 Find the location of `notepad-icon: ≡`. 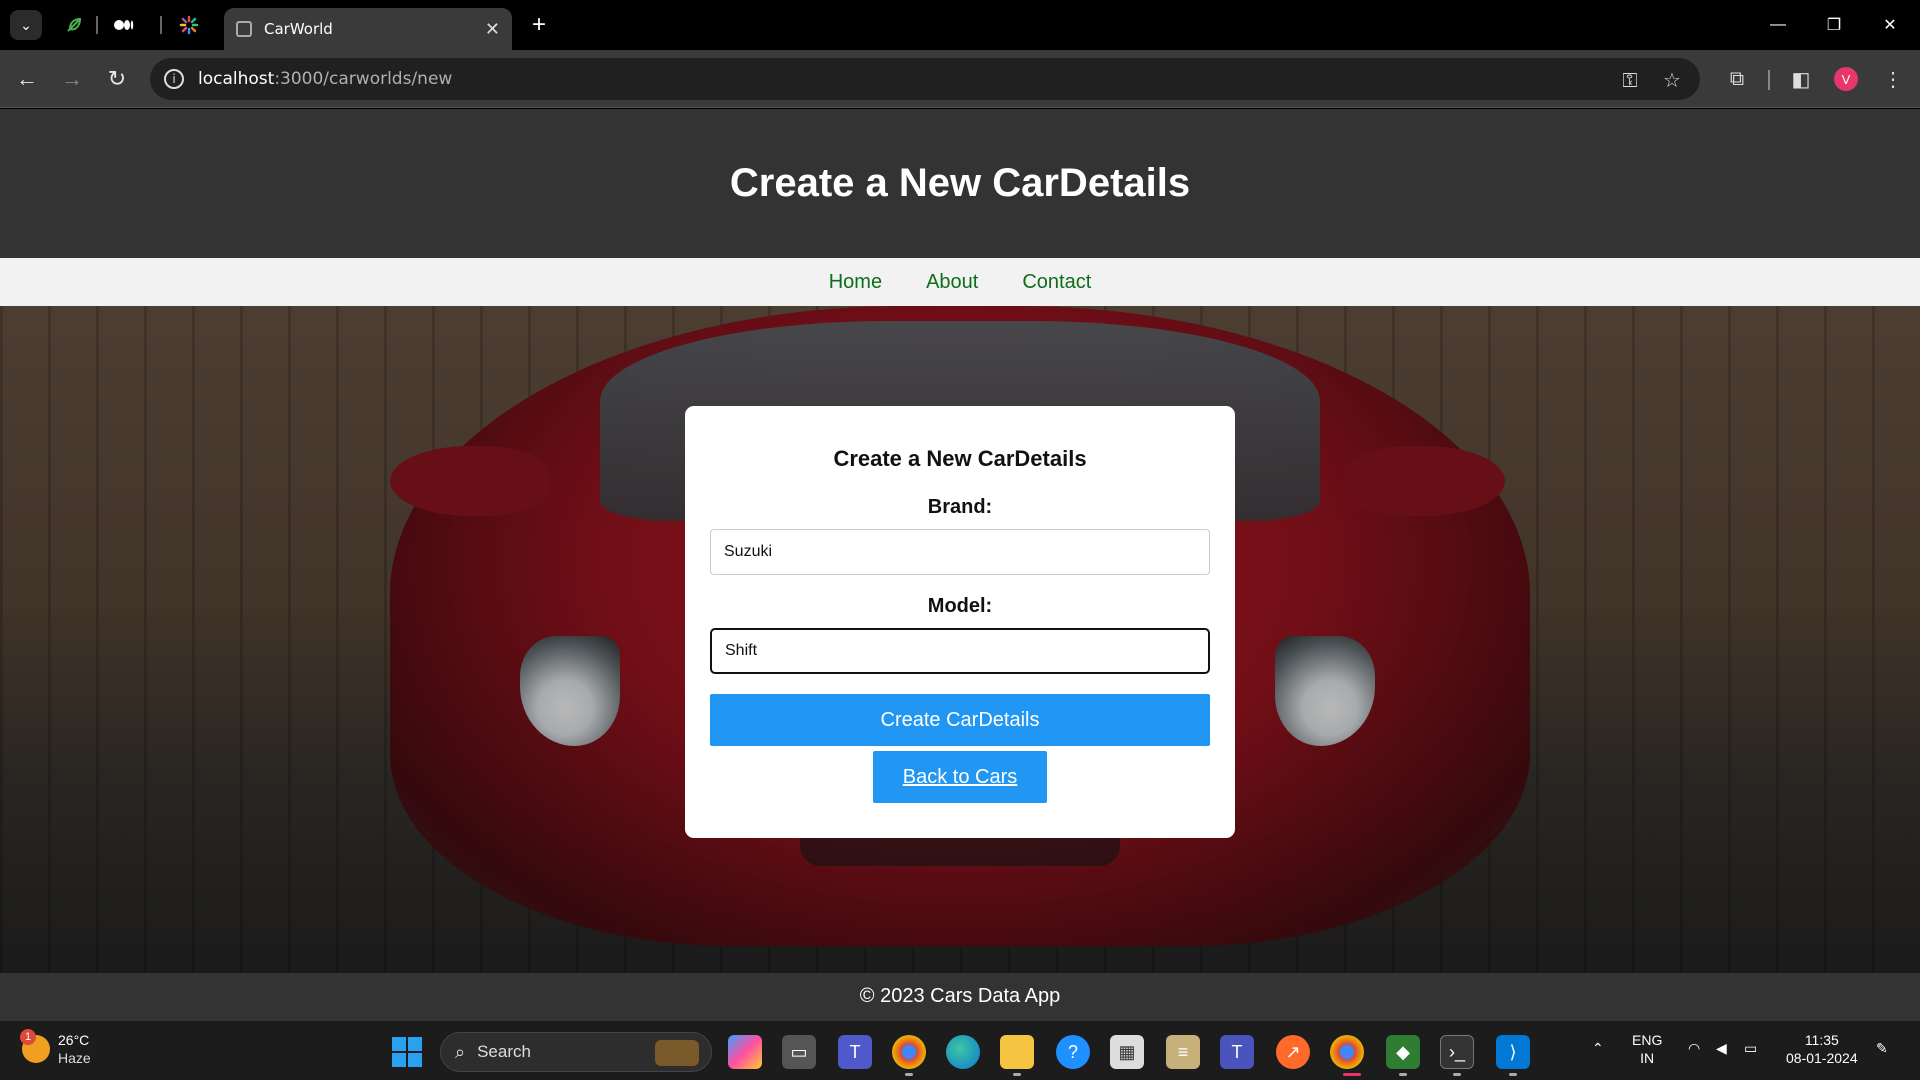

notepad-icon: ≡ is located at coordinates (1183, 1052).